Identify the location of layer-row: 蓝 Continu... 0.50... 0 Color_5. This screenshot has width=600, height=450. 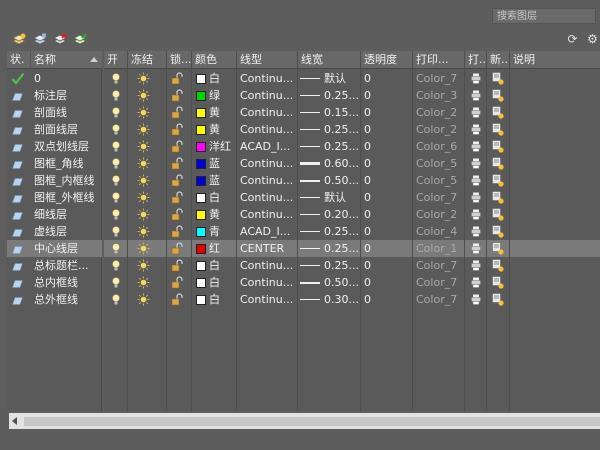
(352, 180).